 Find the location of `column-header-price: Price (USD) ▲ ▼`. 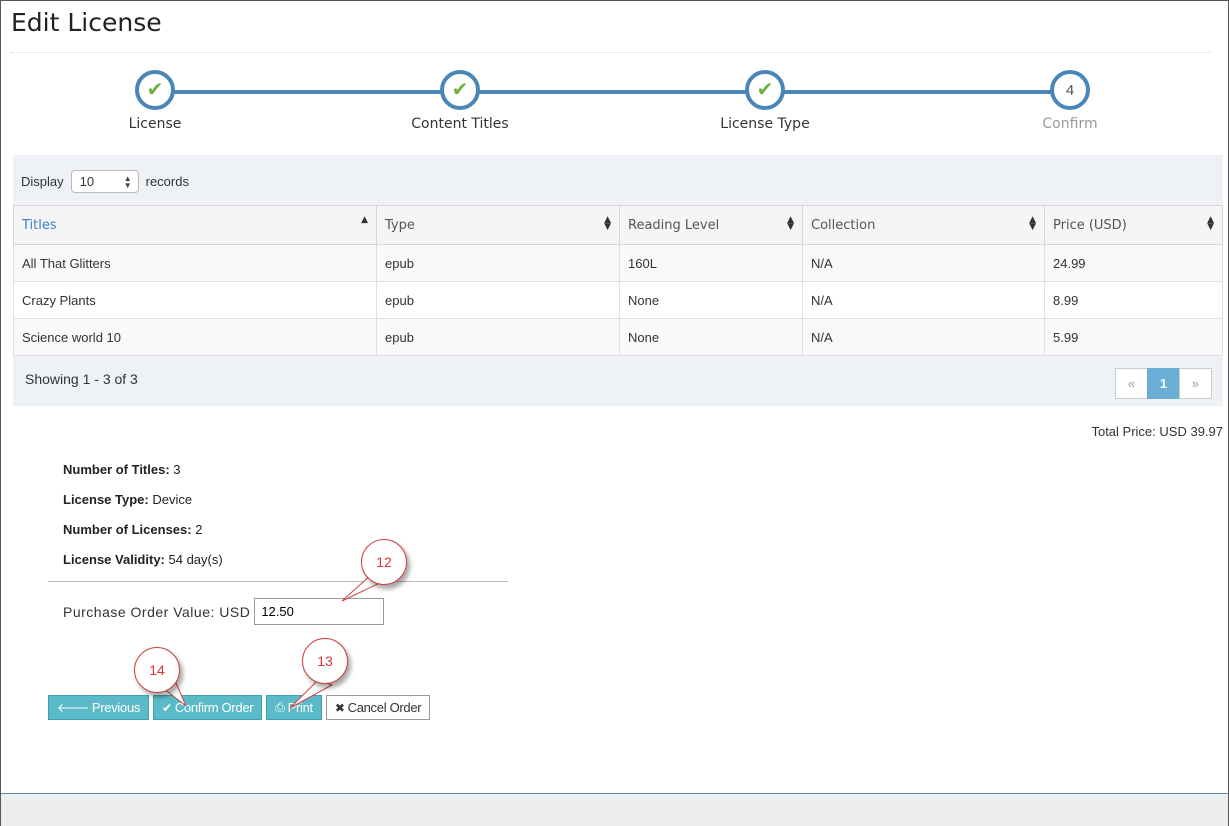

column-header-price: Price (USD) ▲ ▼ is located at coordinates (1133, 225).